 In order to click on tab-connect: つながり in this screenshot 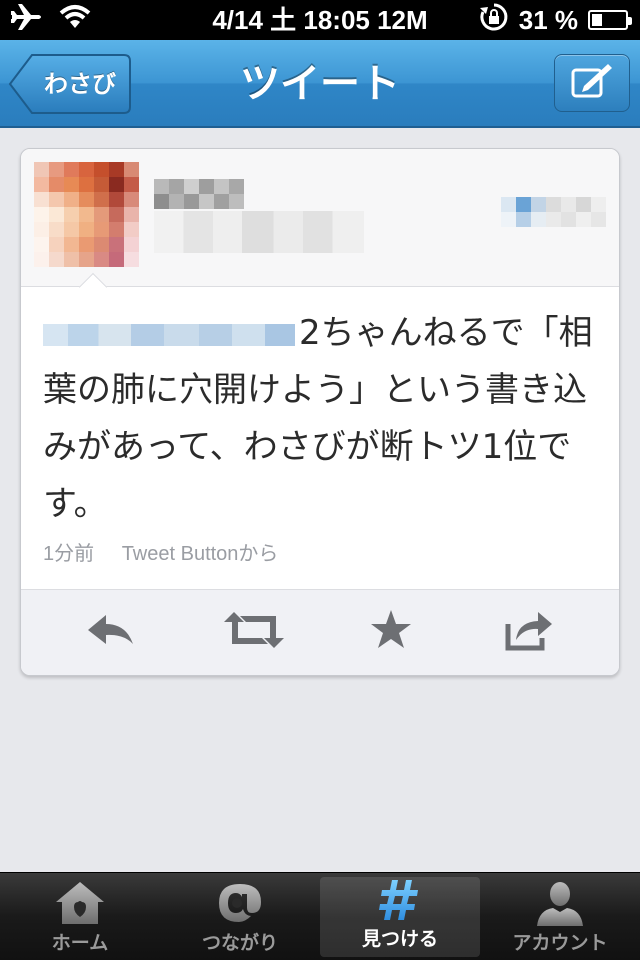, I will do `click(240, 916)`.